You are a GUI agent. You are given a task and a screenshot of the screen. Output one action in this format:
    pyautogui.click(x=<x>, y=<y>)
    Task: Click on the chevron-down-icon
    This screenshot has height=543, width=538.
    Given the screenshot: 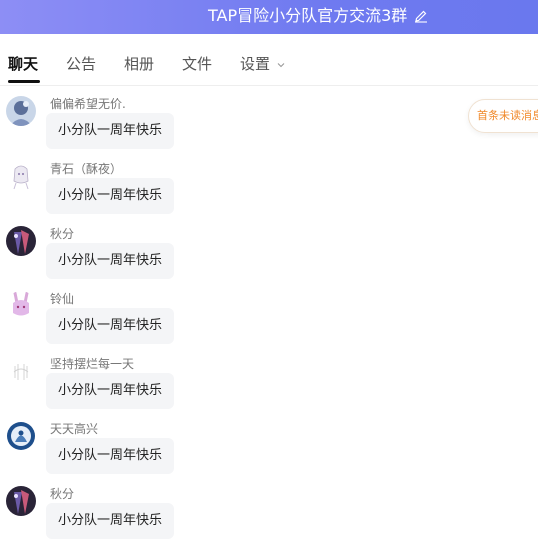 What is the action you would take?
    pyautogui.click(x=281, y=64)
    